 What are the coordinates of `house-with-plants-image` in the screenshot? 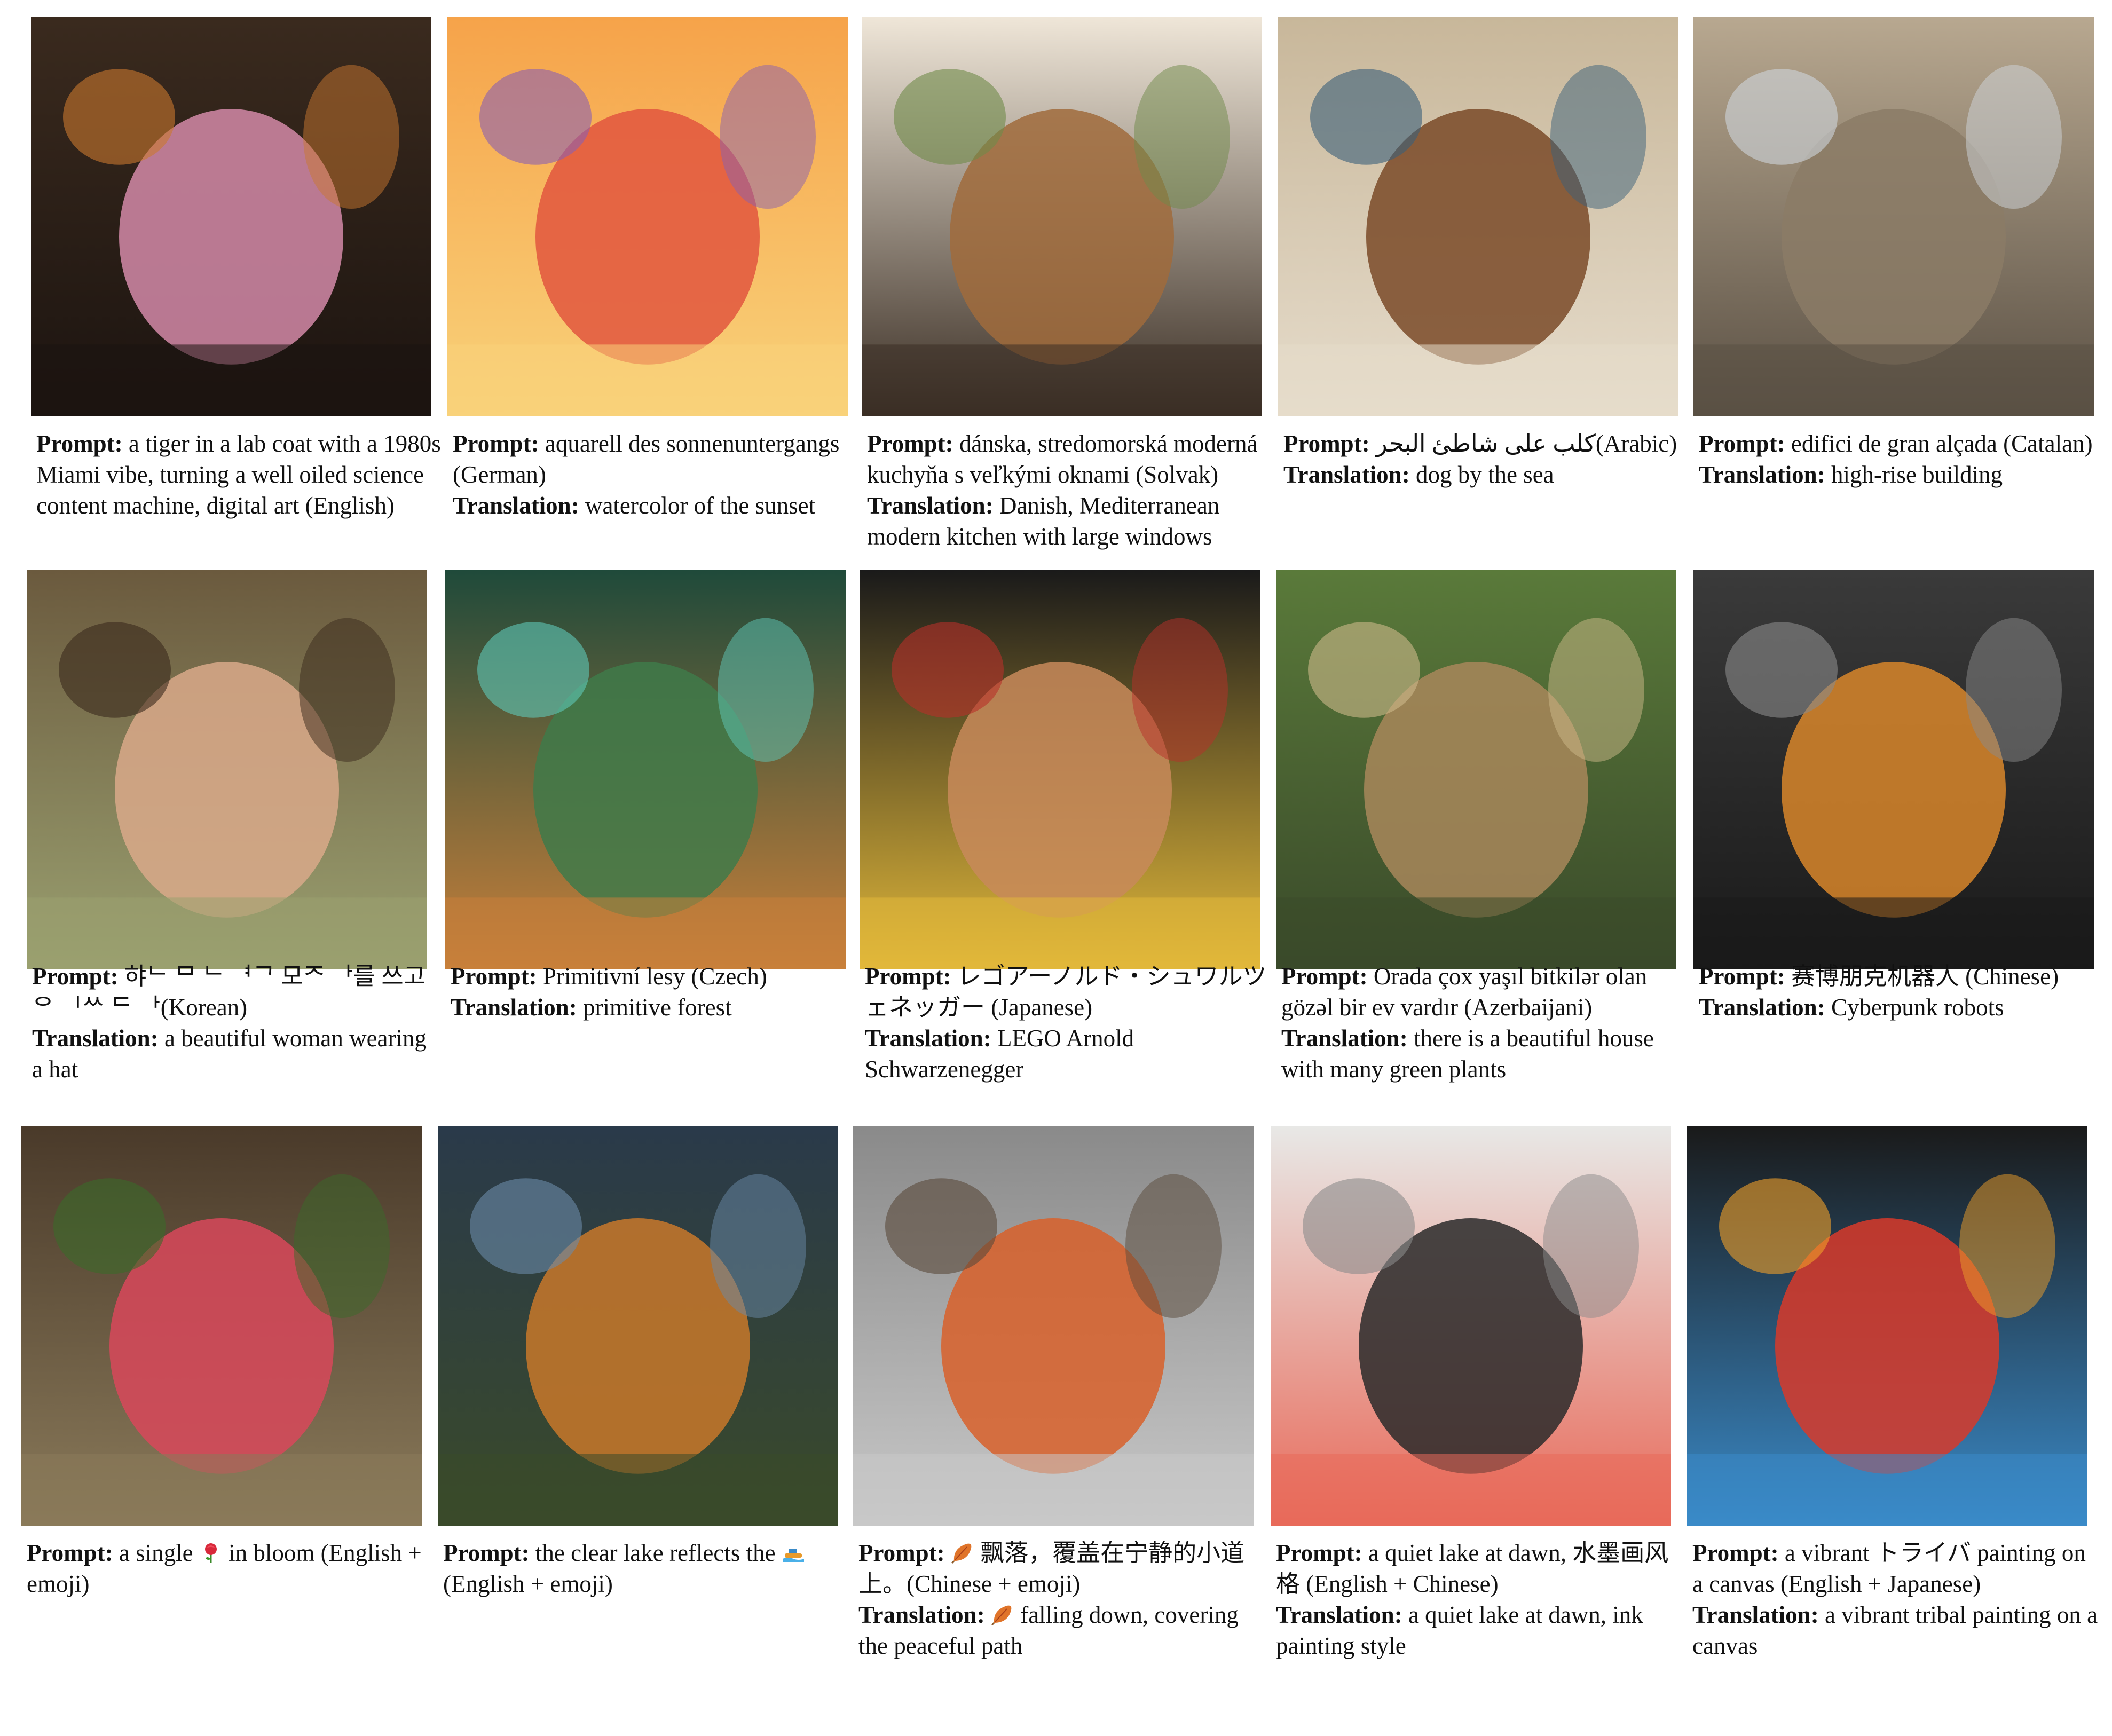 It's located at (1476, 769).